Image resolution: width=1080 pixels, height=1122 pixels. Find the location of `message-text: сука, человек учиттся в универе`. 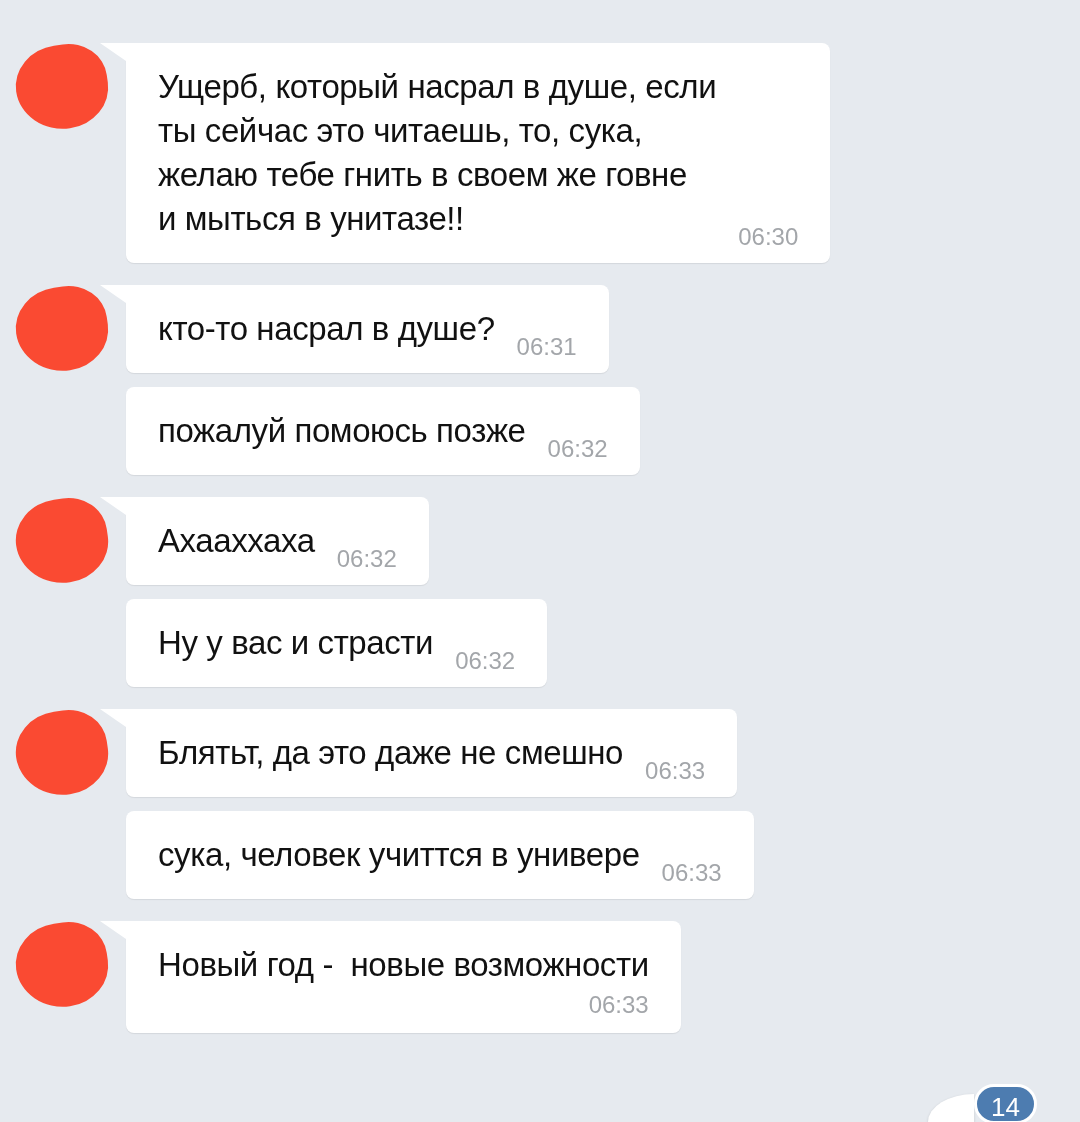

message-text: сука, человек учиттся в универе is located at coordinates (399, 855).